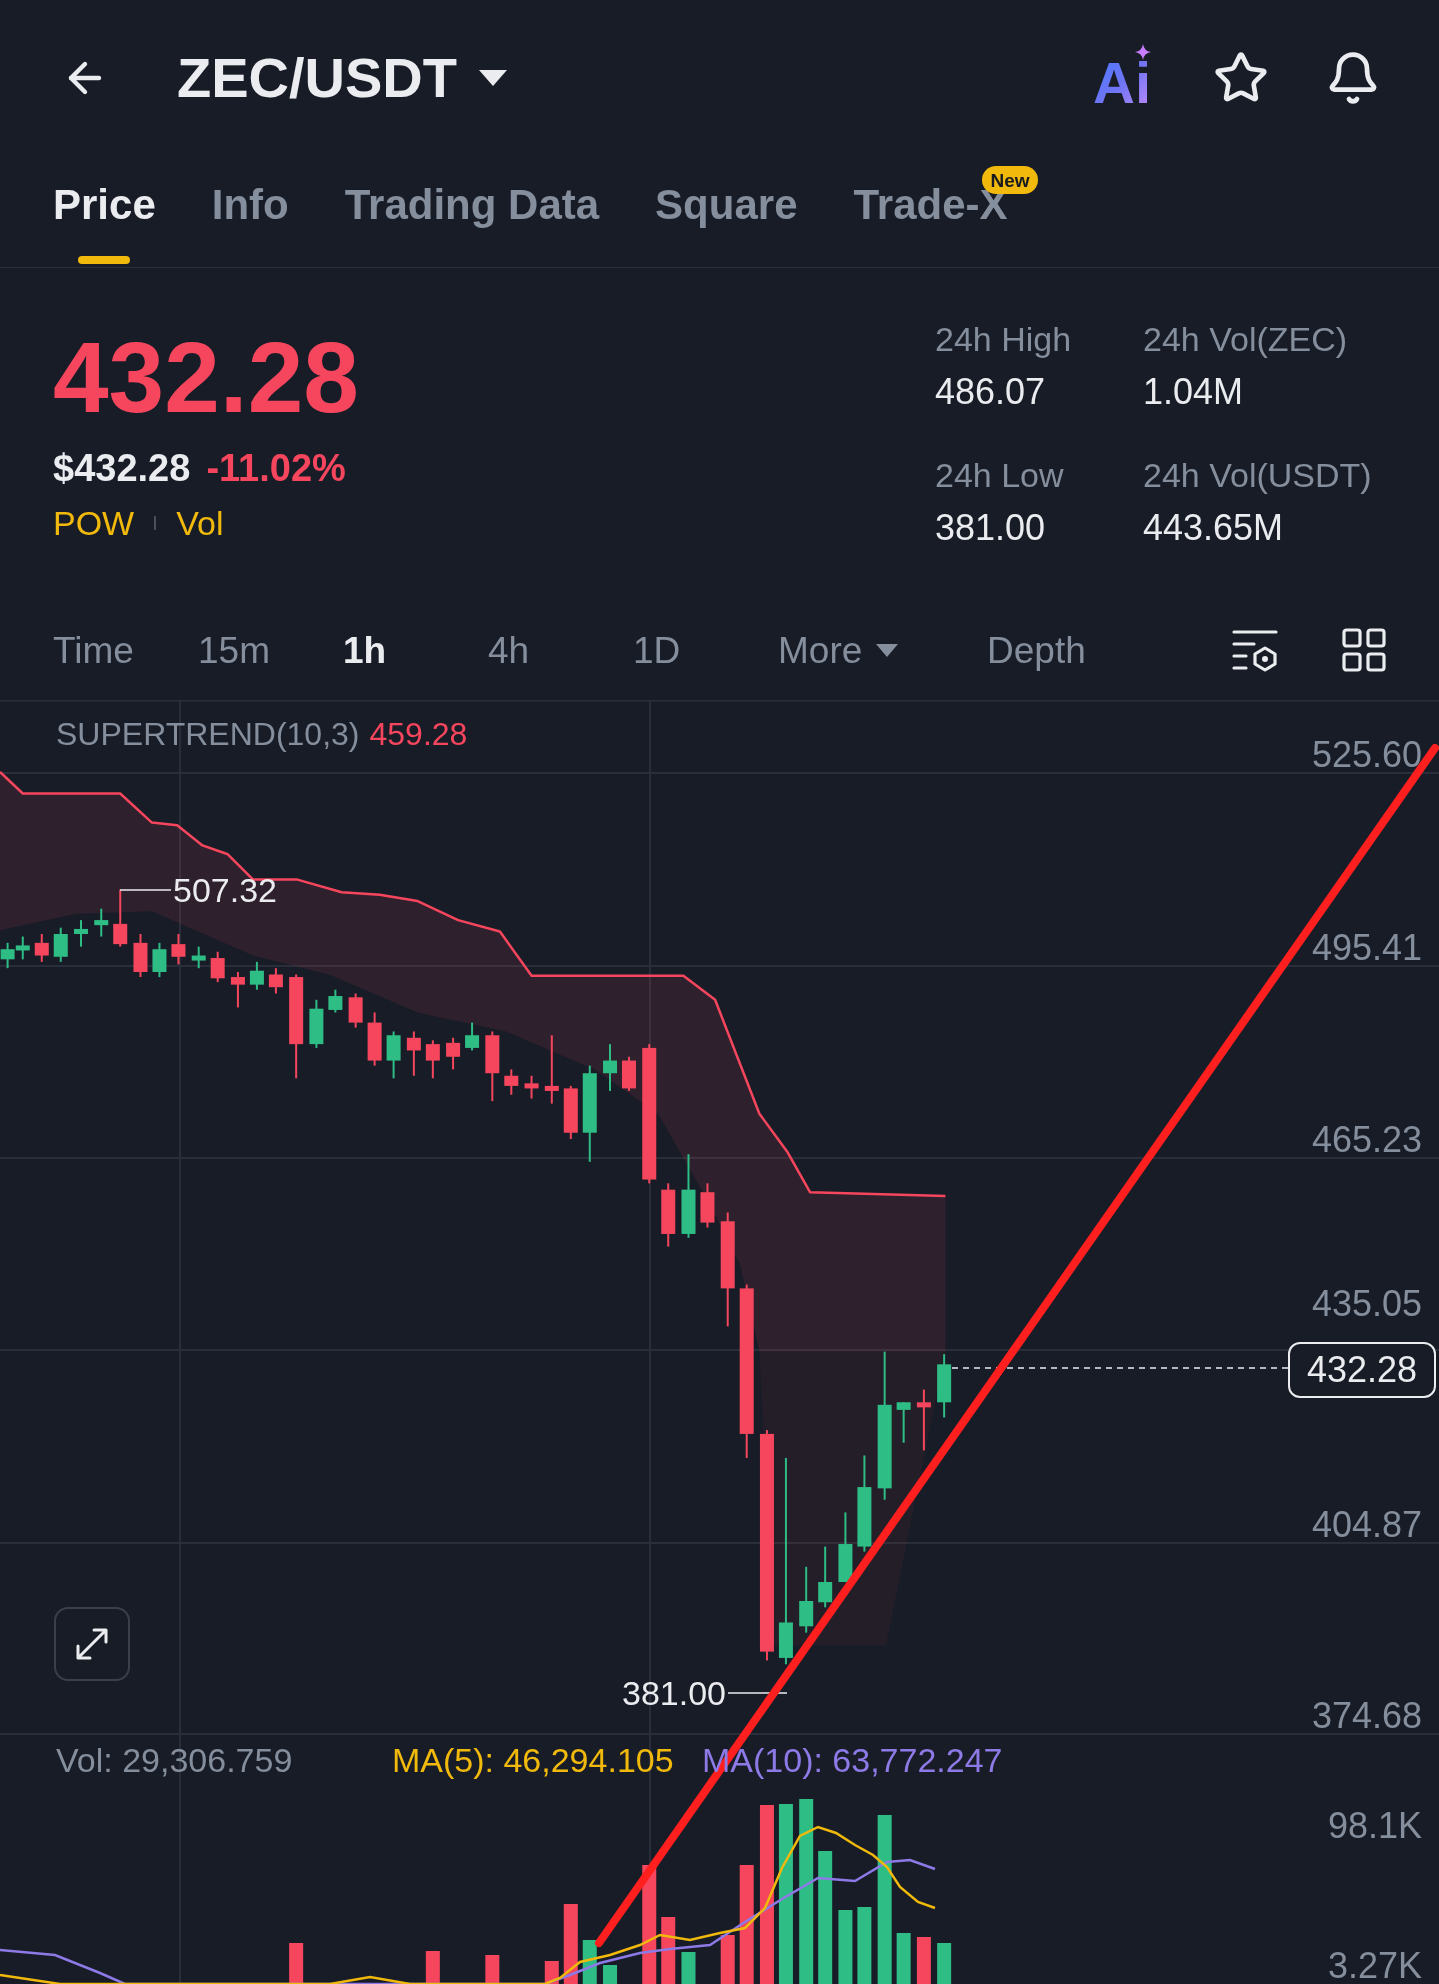 The image size is (1439, 1984). What do you see at coordinates (472, 224) in the screenshot?
I see `nav-tab: Trading Data` at bounding box center [472, 224].